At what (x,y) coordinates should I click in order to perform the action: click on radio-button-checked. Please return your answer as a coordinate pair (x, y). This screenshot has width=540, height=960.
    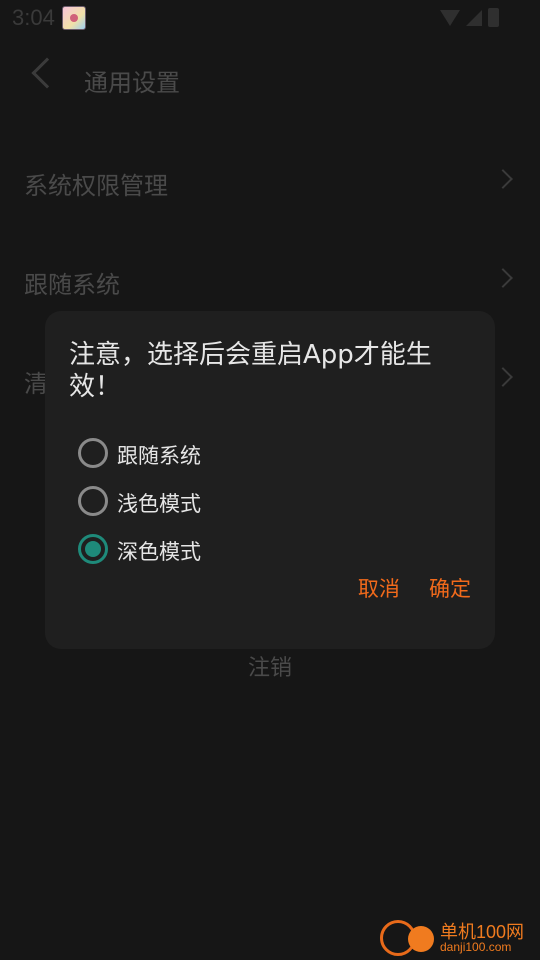
    Looking at the image, I should click on (93, 549).